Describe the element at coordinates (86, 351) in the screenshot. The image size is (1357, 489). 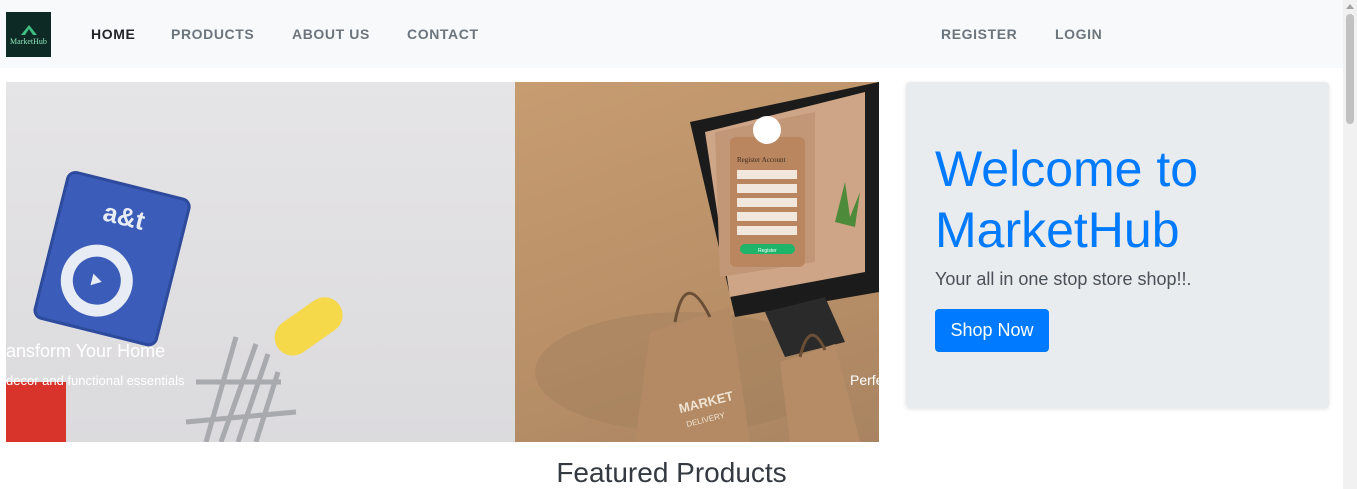
I see `slide-caption-title: ansform Your Home` at that location.